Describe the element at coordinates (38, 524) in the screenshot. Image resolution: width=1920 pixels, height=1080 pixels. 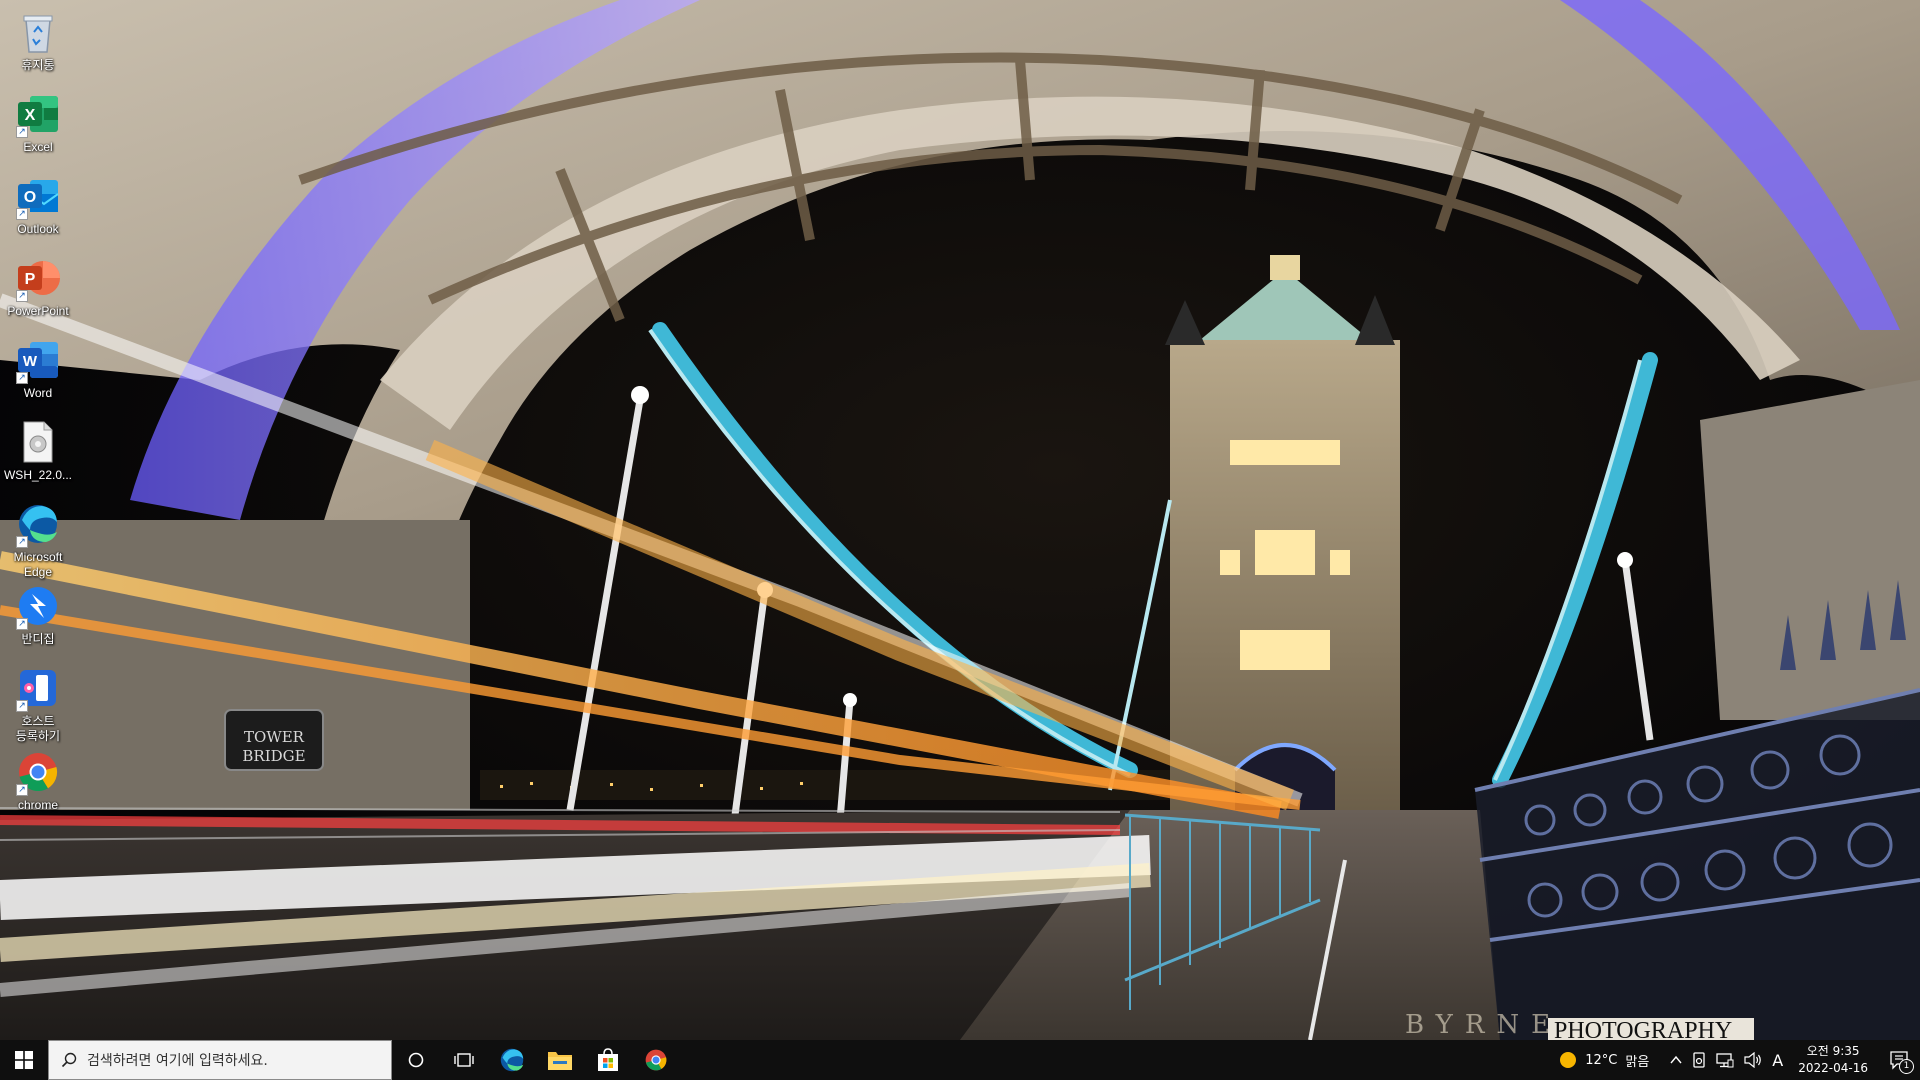
I see `edge-icon: ↗` at that location.